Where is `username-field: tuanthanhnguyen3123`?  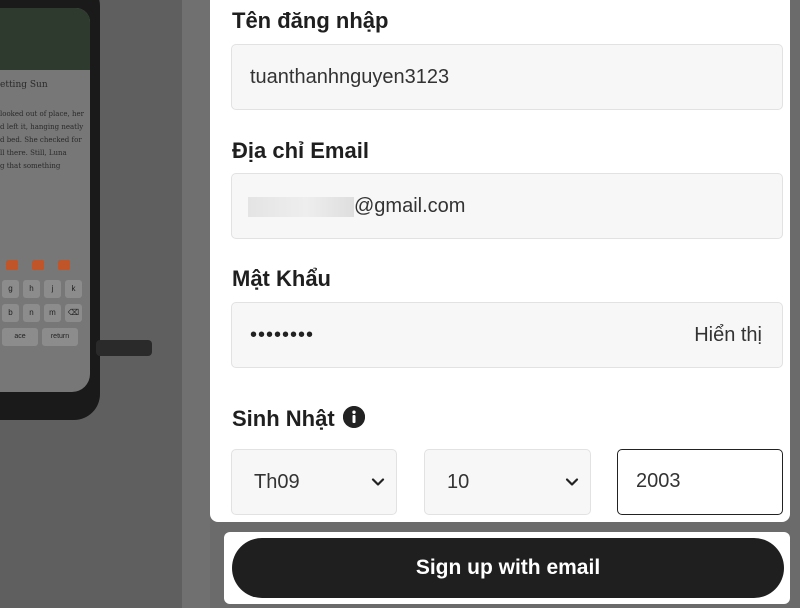
username-field: tuanthanhnguyen3123 is located at coordinates (507, 77).